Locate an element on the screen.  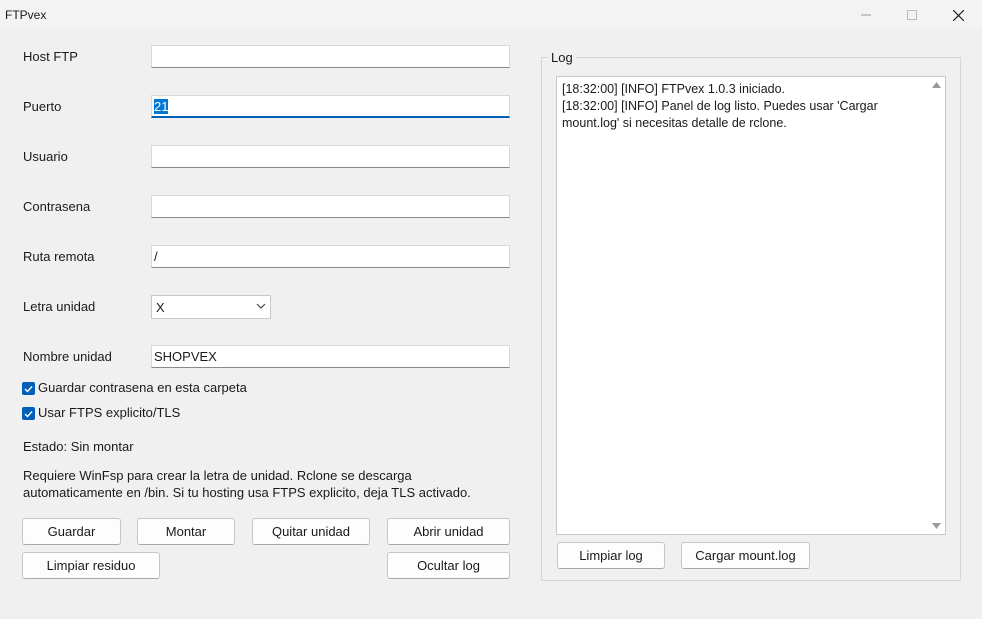
minimize-button is located at coordinates (866, 15).